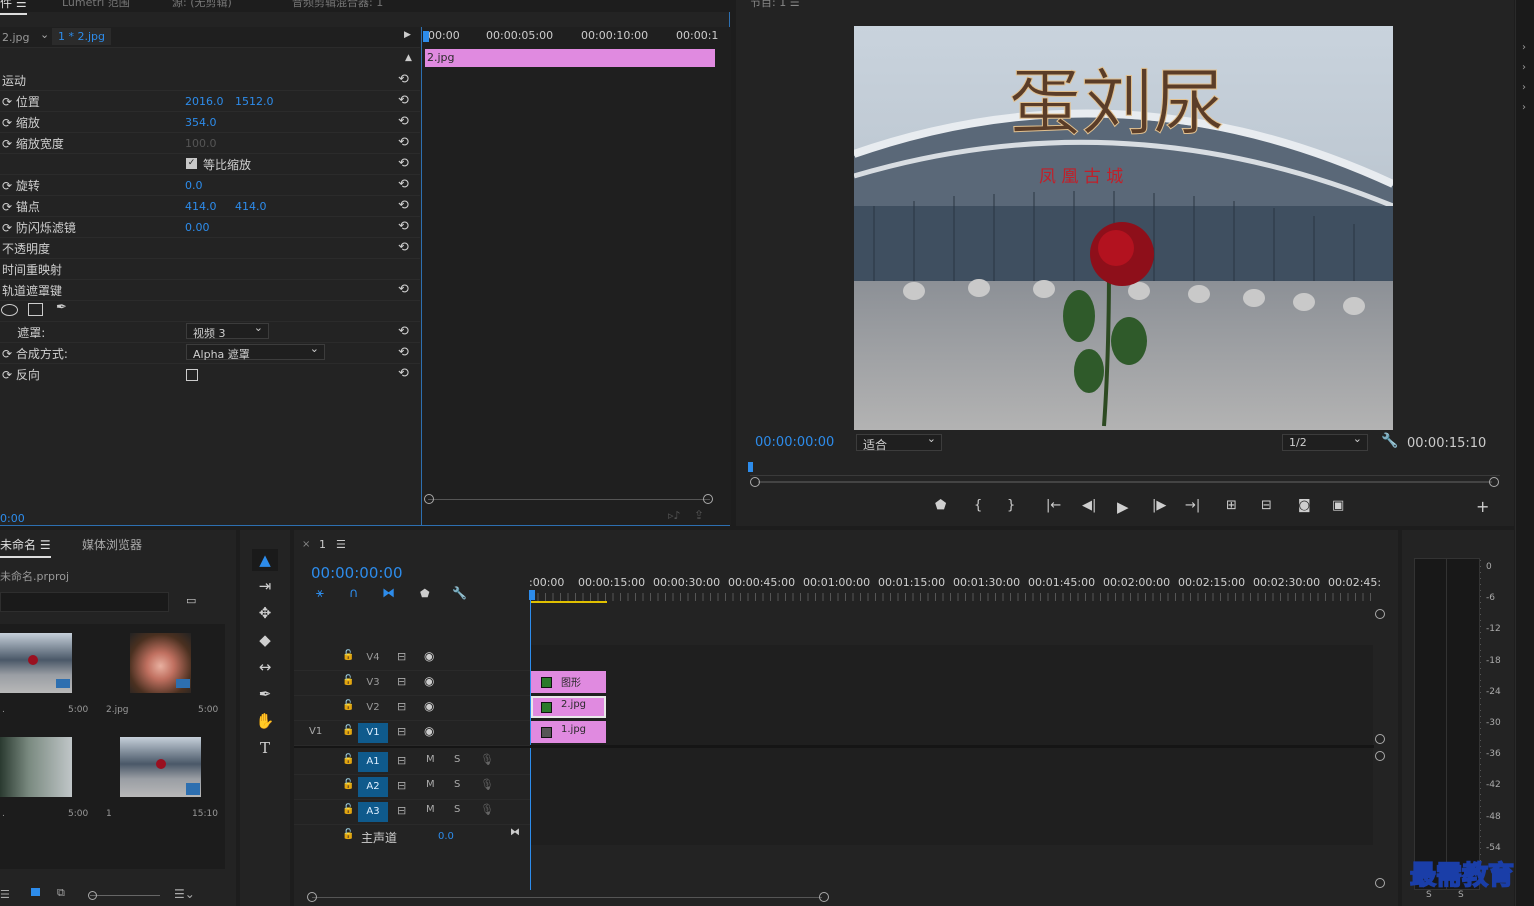 The height and width of the screenshot is (906, 1534). What do you see at coordinates (567, 897) in the screenshot?
I see `timeline-h-scrollbar` at bounding box center [567, 897].